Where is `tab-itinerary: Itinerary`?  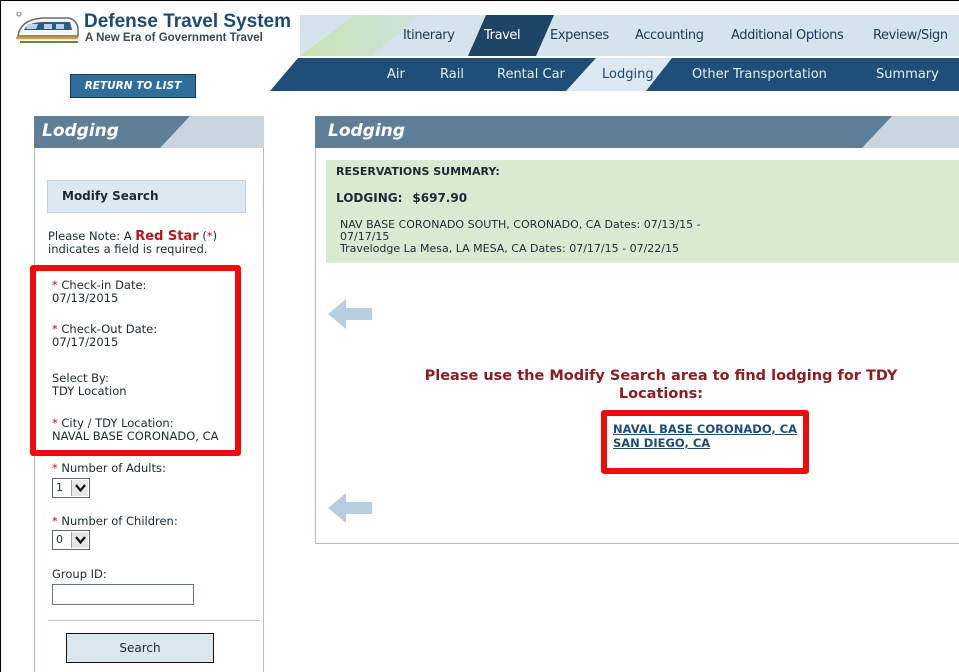
tab-itinerary: Itinerary is located at coordinates (429, 35).